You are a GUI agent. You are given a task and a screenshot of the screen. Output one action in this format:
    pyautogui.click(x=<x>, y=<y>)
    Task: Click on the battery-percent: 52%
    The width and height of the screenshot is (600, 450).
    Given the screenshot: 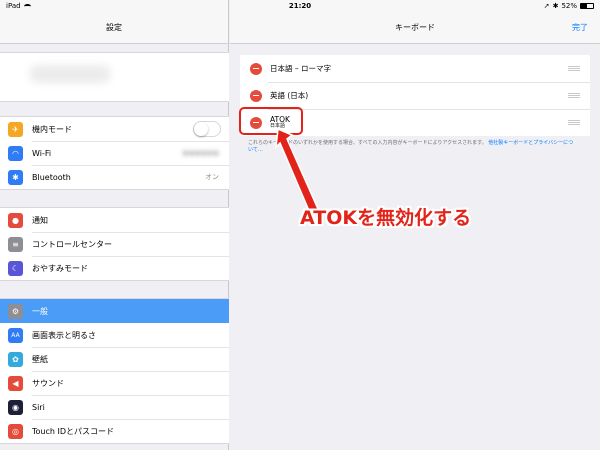 What is the action you would take?
    pyautogui.click(x=569, y=6)
    